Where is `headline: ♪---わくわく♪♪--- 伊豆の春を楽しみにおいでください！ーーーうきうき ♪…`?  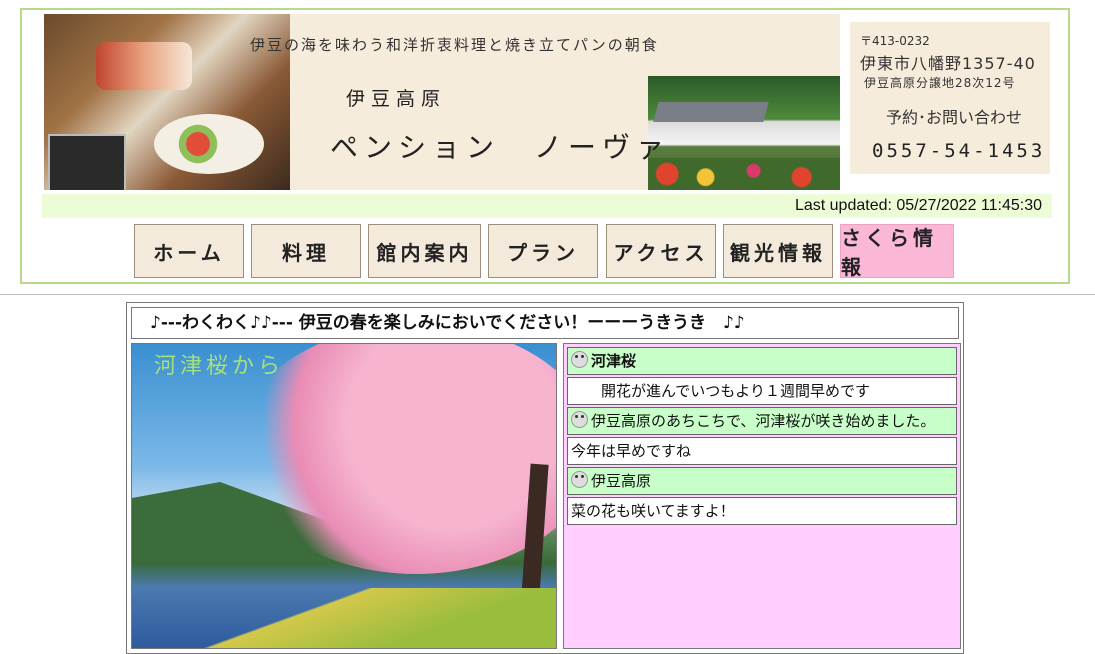 headline: ♪---わくわく♪♪--- 伊豆の春を楽しみにおいでください！ーーーうきうき ♪… is located at coordinates (545, 323).